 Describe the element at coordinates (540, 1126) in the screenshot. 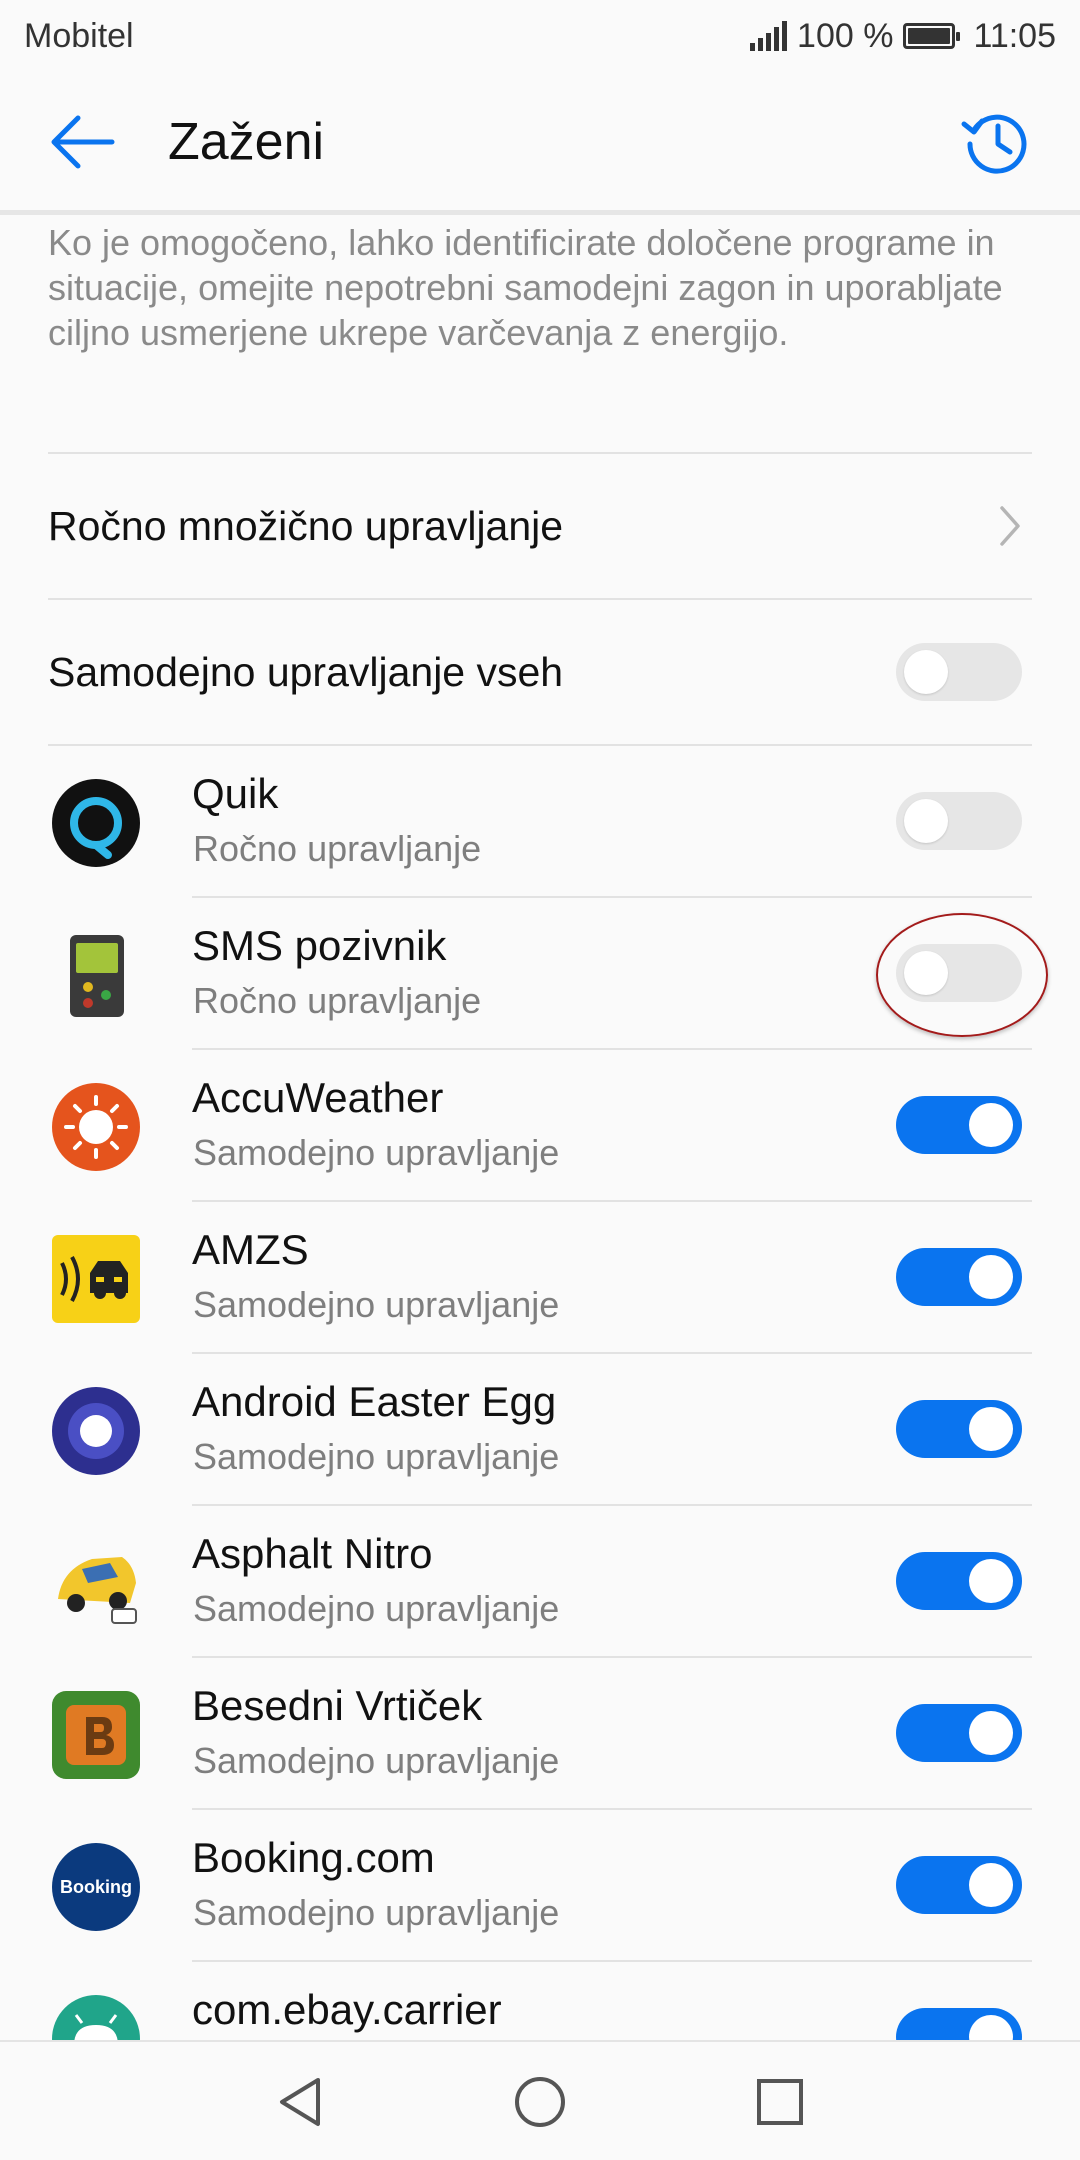

I see `app-row-accuweather: AccuWeather Samodejno upravljanje` at that location.